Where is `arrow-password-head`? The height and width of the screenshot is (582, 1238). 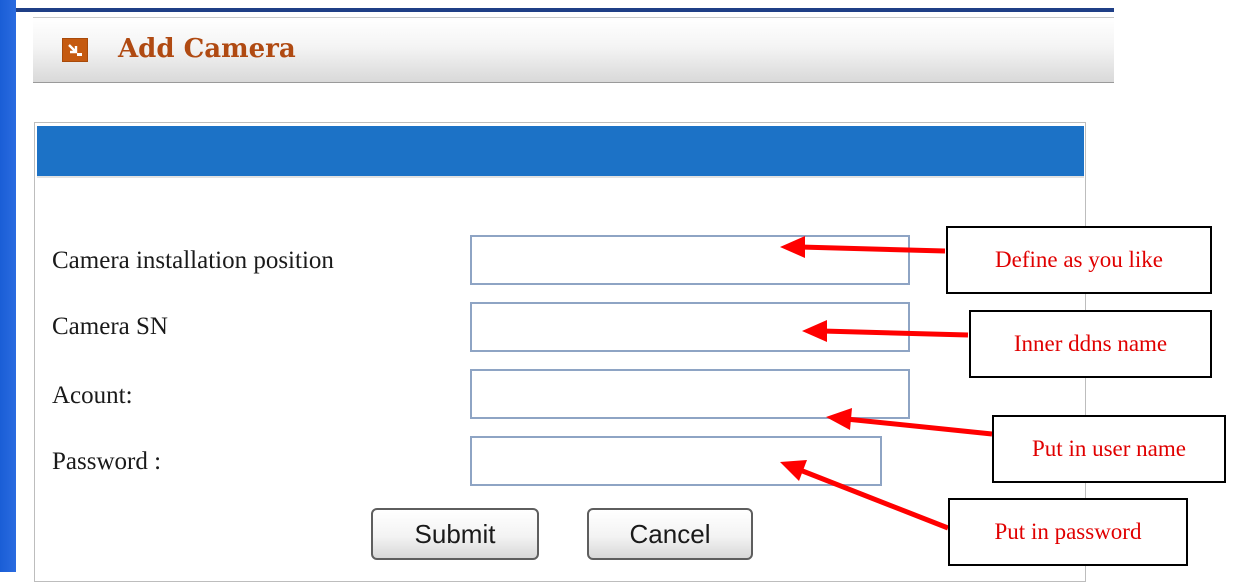
arrow-password-head is located at coordinates (793, 470).